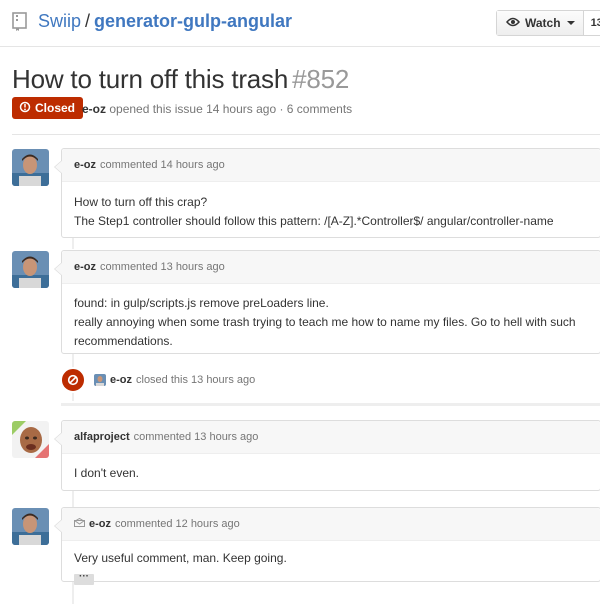 The image size is (600, 604). Describe the element at coordinates (331, 474) in the screenshot. I see `comment-body: I don't even.` at that location.